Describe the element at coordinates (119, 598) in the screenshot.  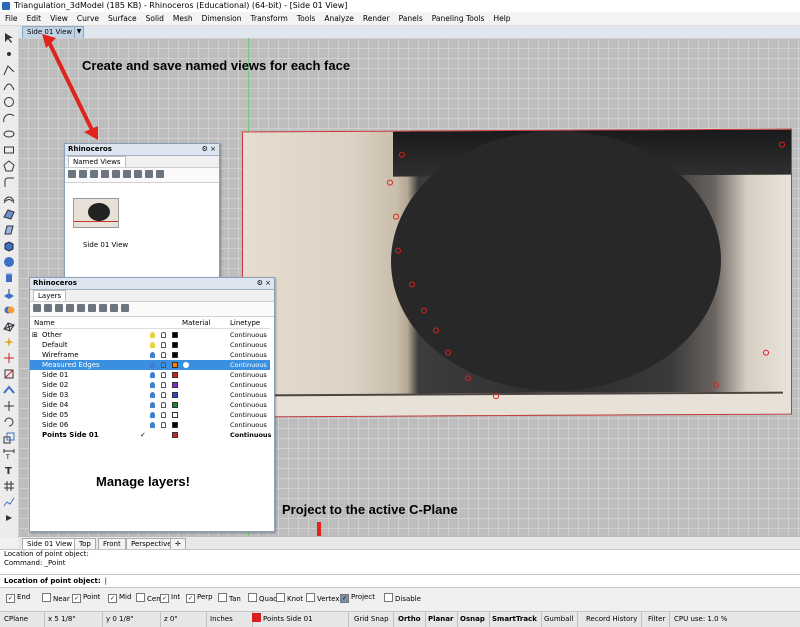
I see `osnap-mid: ✓ Mid` at that location.